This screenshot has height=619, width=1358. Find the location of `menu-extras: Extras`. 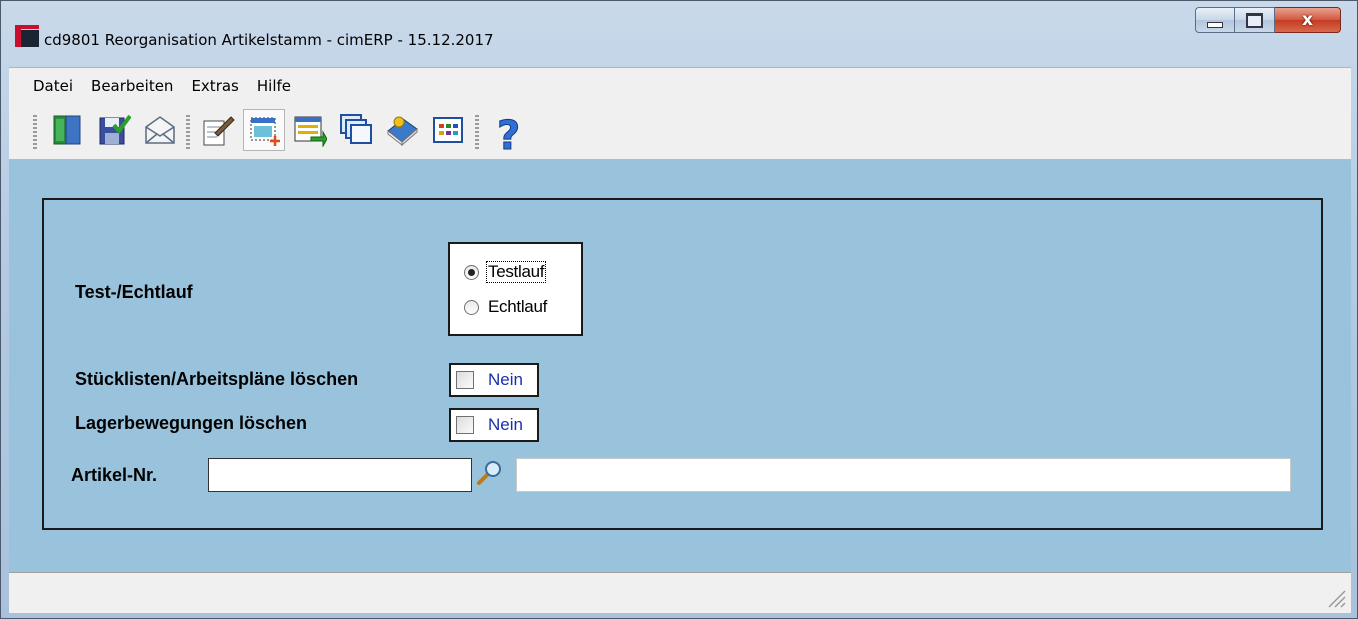

menu-extras: Extras is located at coordinates (214, 86).